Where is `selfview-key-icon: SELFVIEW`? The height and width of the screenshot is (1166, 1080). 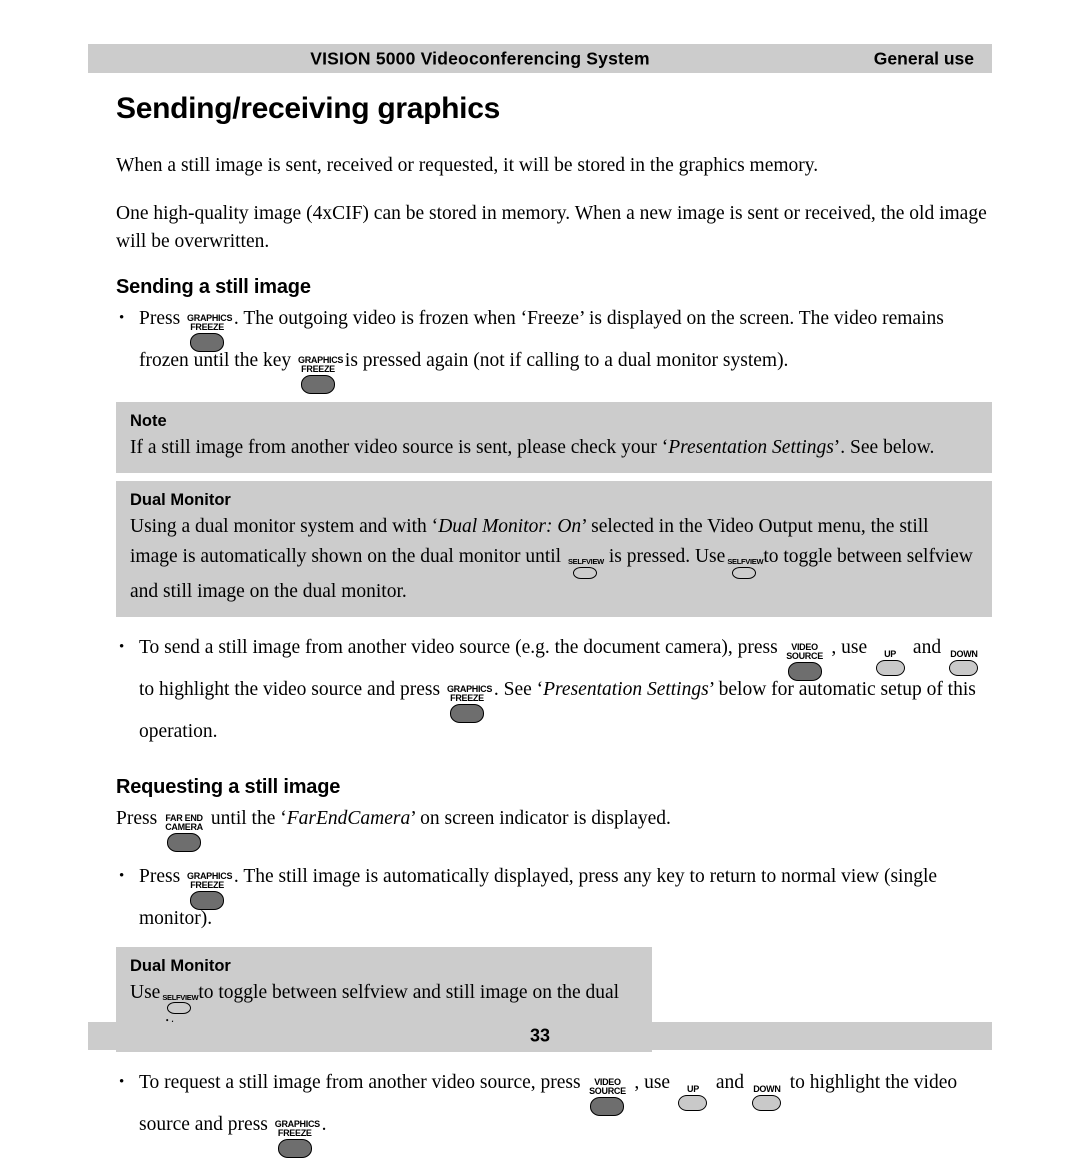 selfview-key-icon: SELFVIEW is located at coordinates (585, 568).